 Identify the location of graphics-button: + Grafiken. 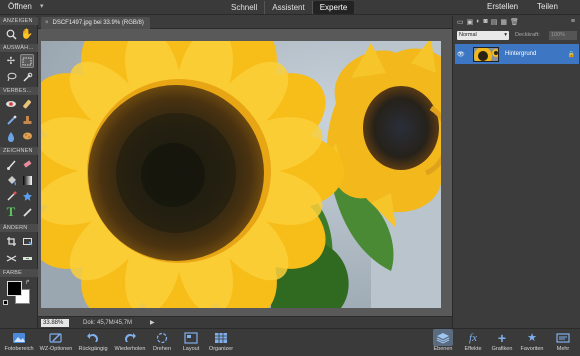
(502, 342).